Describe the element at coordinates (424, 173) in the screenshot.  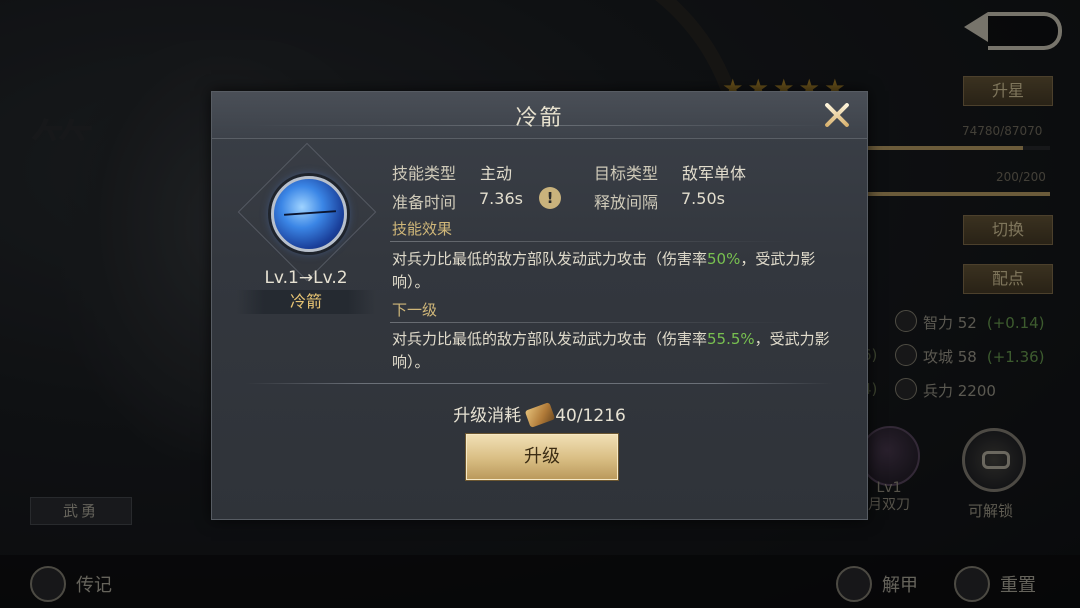
I see `skill-type-label: 技能类型` at that location.